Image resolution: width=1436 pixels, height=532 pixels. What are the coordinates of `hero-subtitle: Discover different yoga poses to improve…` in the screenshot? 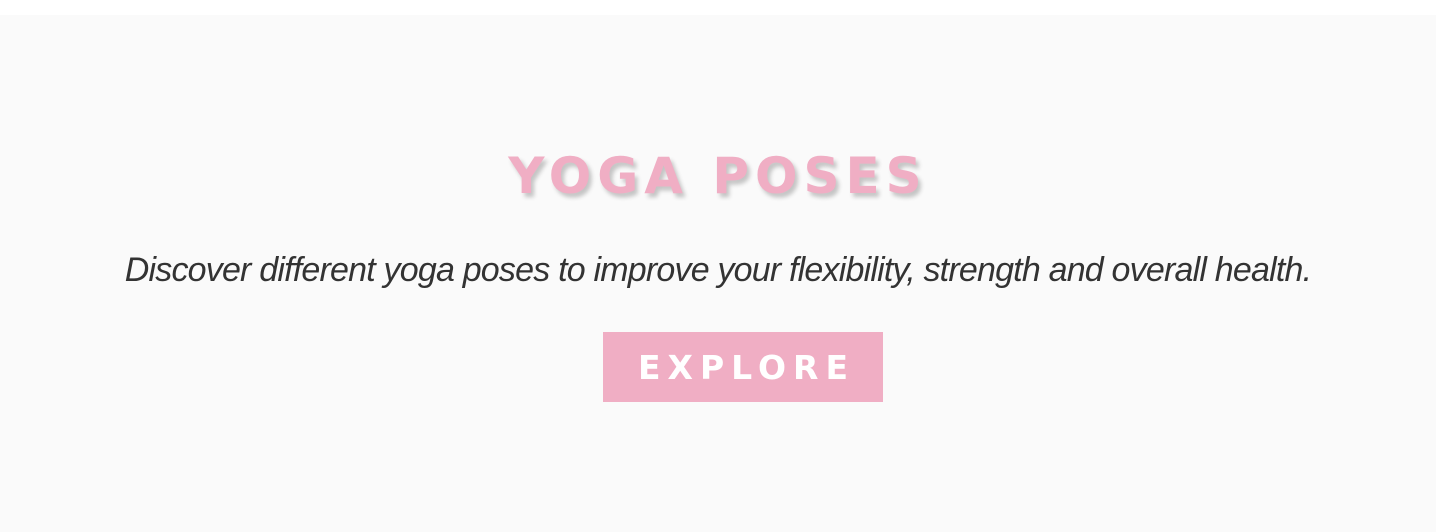 It's located at (718, 270).